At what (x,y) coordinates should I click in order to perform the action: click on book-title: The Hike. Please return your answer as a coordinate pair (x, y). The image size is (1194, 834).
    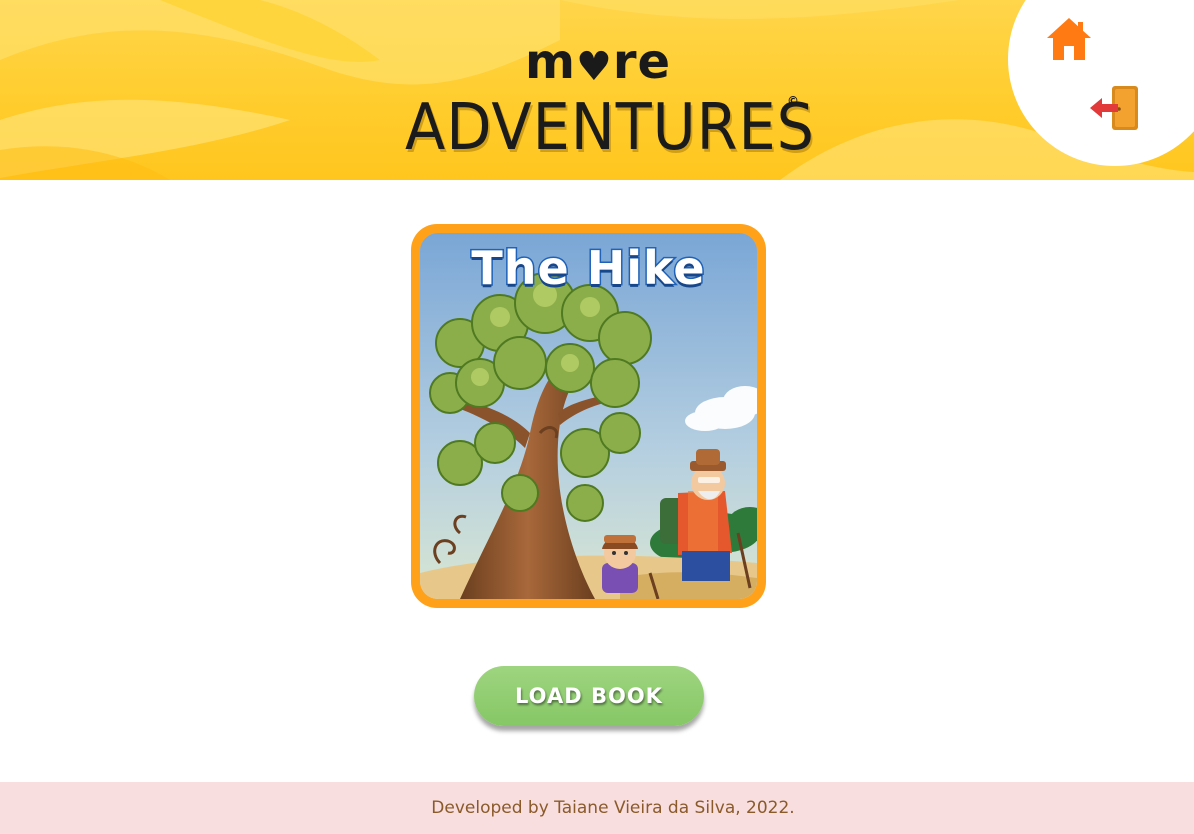
    Looking at the image, I should click on (588, 268).